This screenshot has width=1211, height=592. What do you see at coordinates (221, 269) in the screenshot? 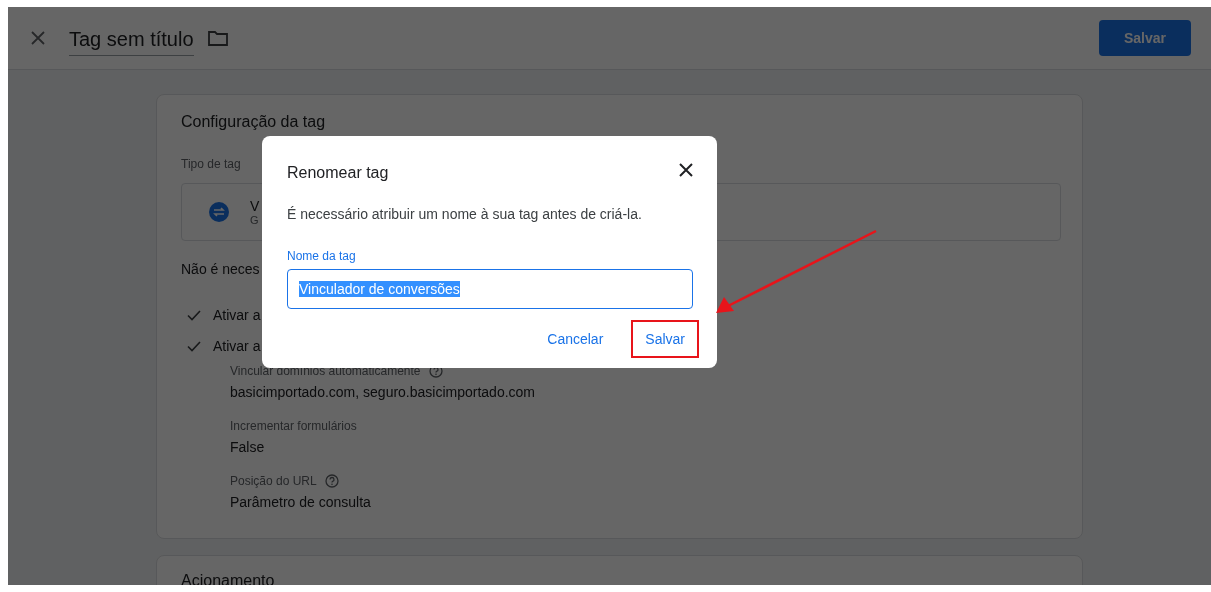
I see `note-text: Não é neces` at bounding box center [221, 269].